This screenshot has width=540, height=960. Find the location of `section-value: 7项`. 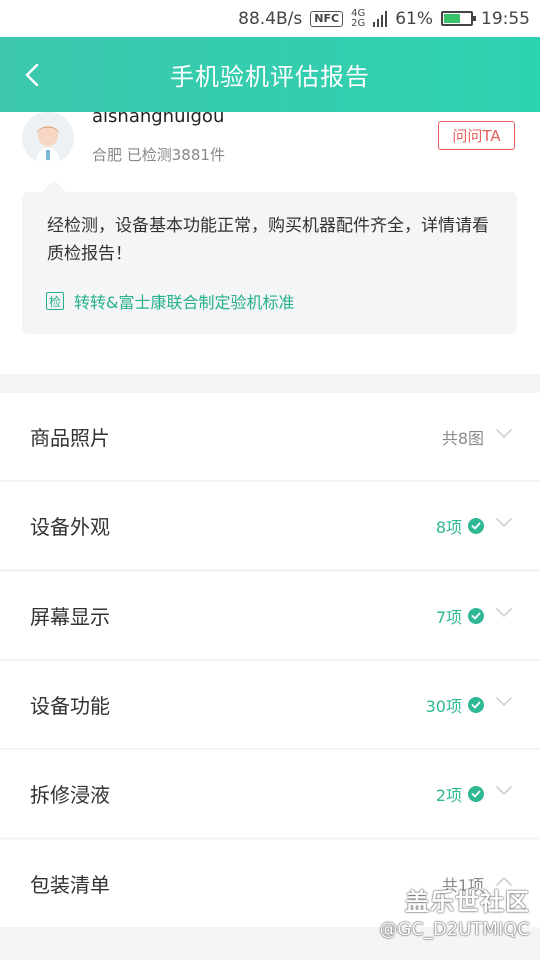

section-value: 7项 is located at coordinates (460, 616).